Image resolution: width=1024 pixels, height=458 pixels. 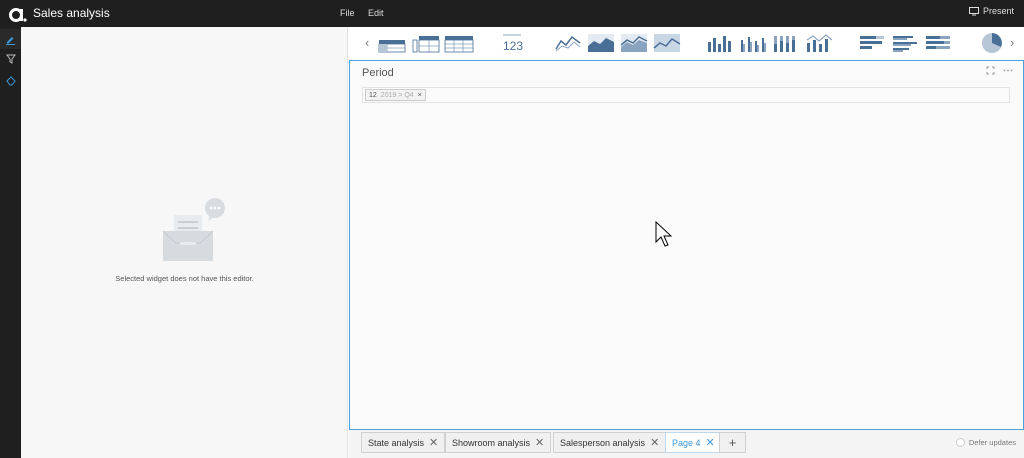 I want to click on grid-table-icon, so click(x=459, y=43).